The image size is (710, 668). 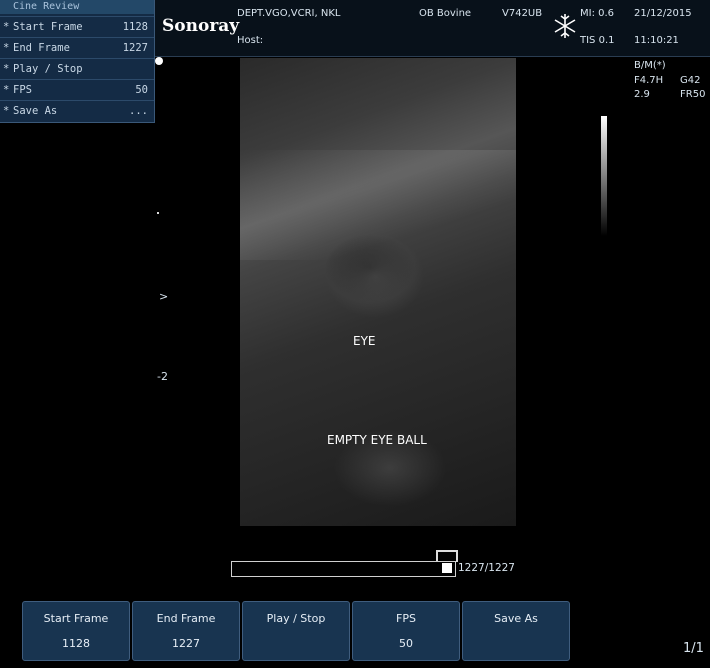 What do you see at coordinates (486, 568) in the screenshot?
I see `frame-counter: 1227/1227` at bounding box center [486, 568].